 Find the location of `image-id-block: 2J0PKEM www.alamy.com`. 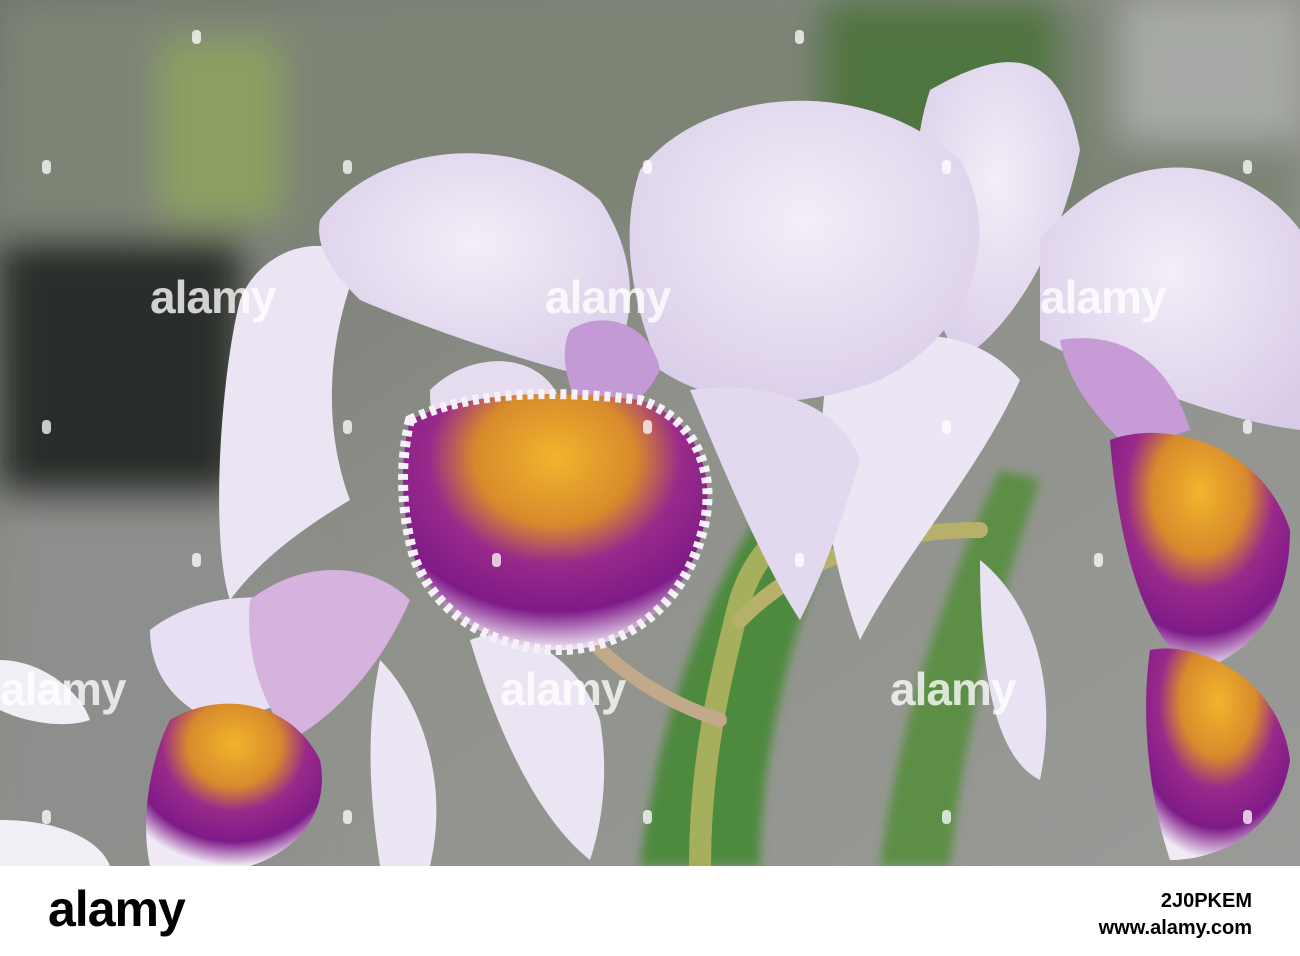

image-id-block: 2J0PKEM www.alamy.com is located at coordinates (1175, 915).